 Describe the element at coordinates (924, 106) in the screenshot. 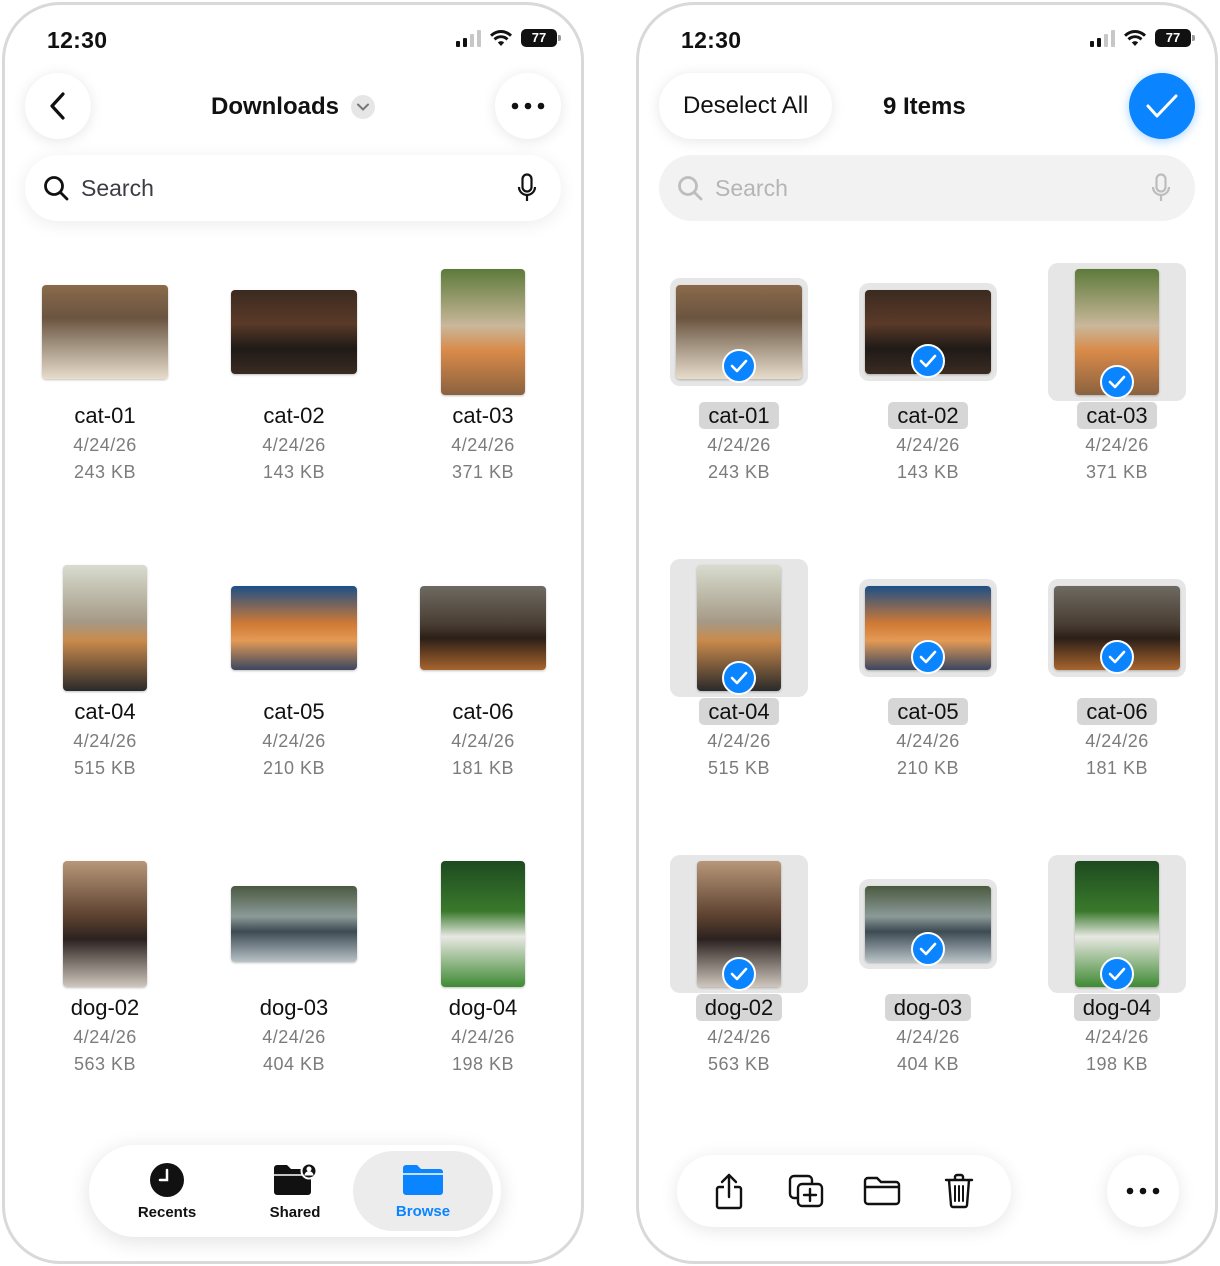

I see `selected-count: 9 Items` at that location.